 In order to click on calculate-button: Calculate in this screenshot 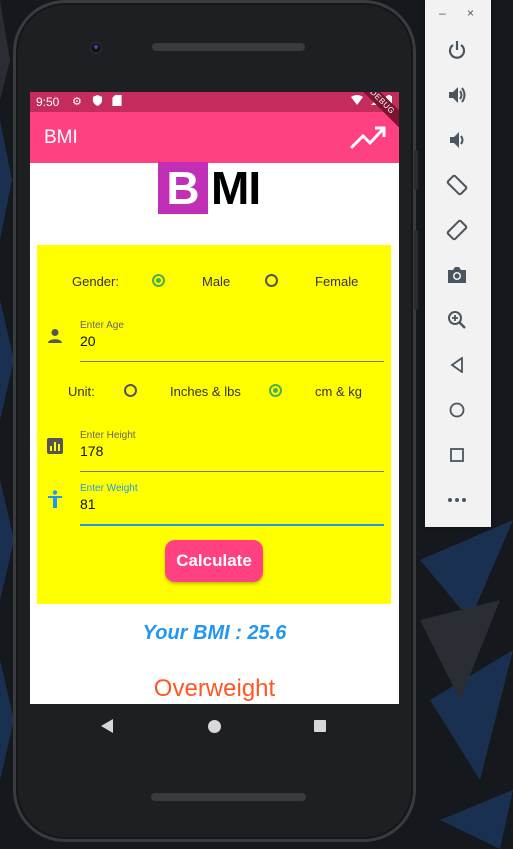, I will do `click(214, 561)`.